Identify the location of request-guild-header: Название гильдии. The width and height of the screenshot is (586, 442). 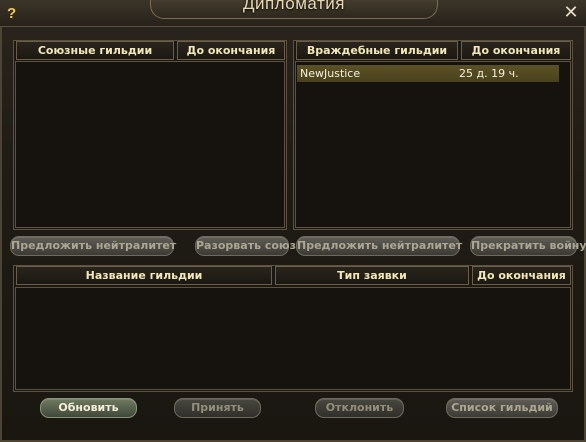
(144, 275).